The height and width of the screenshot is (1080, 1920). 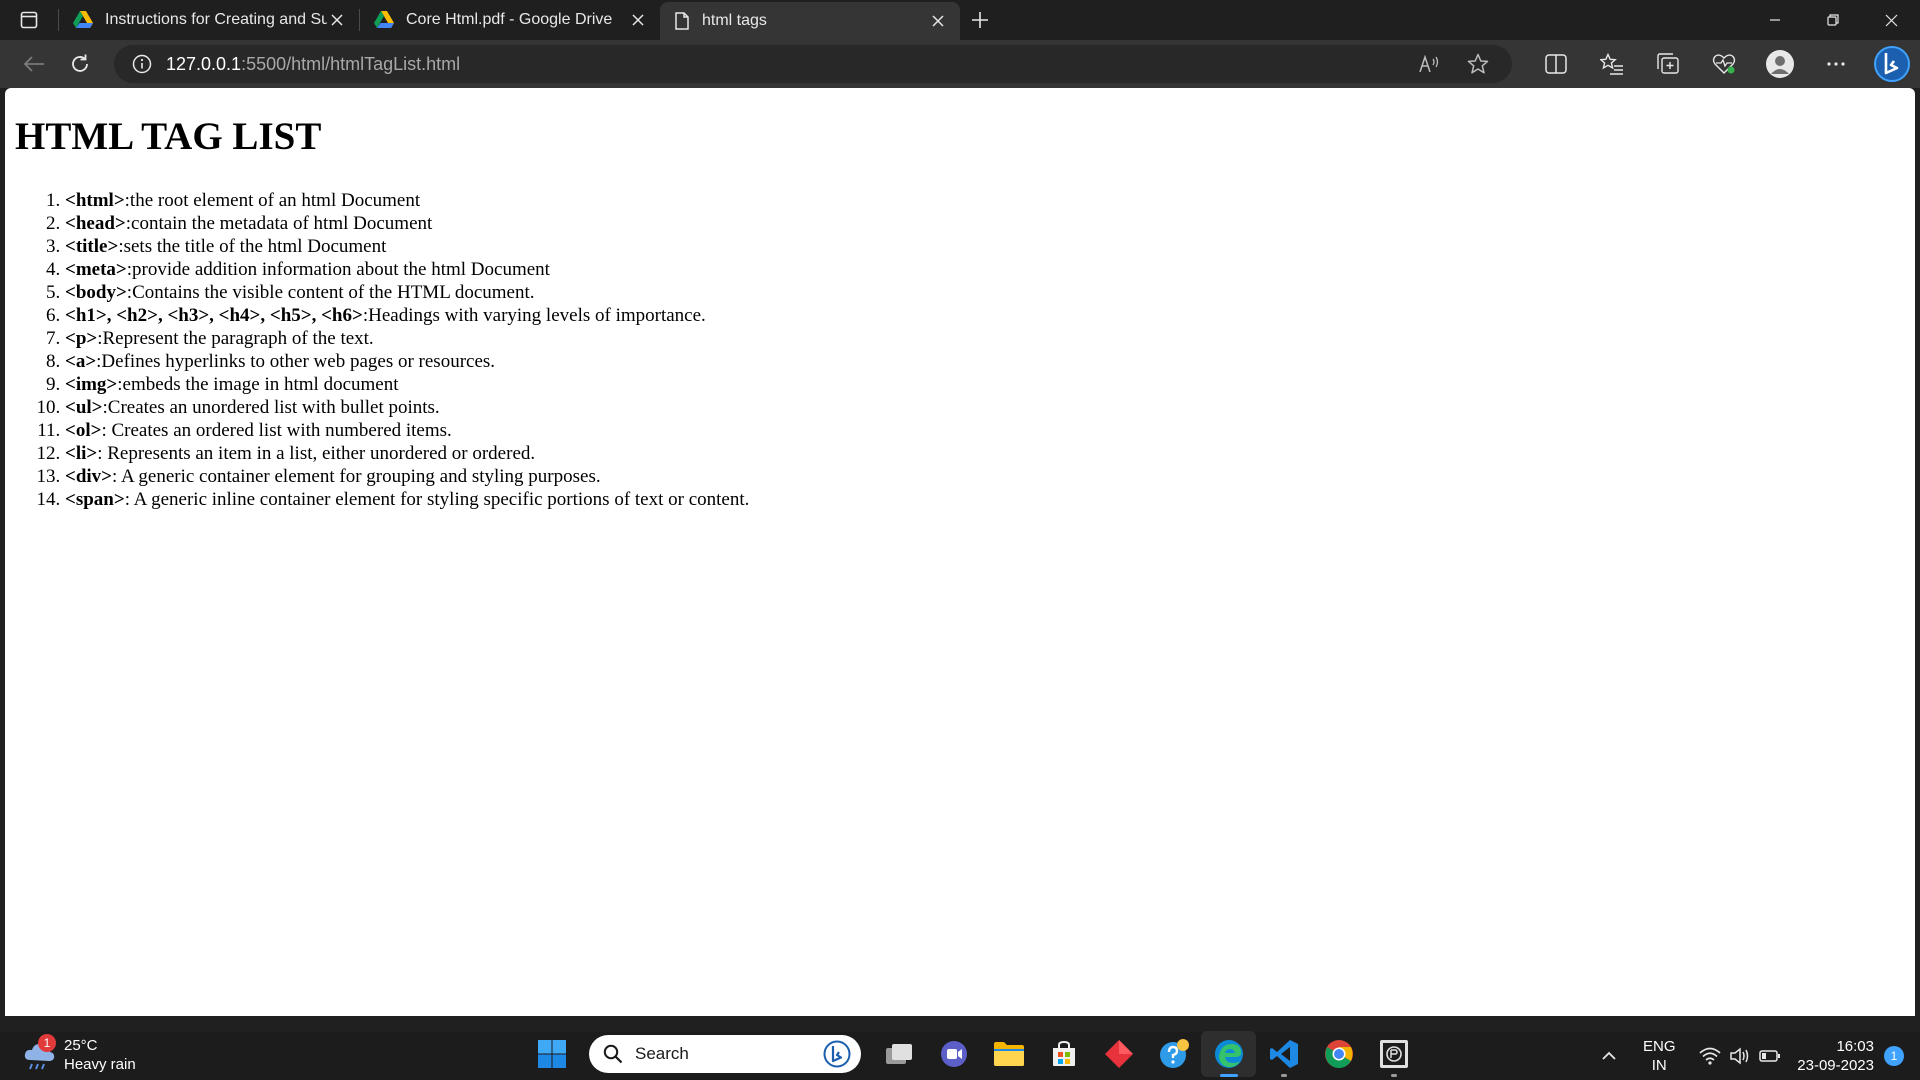 I want to click on app-icon, so click(x=1393, y=1054).